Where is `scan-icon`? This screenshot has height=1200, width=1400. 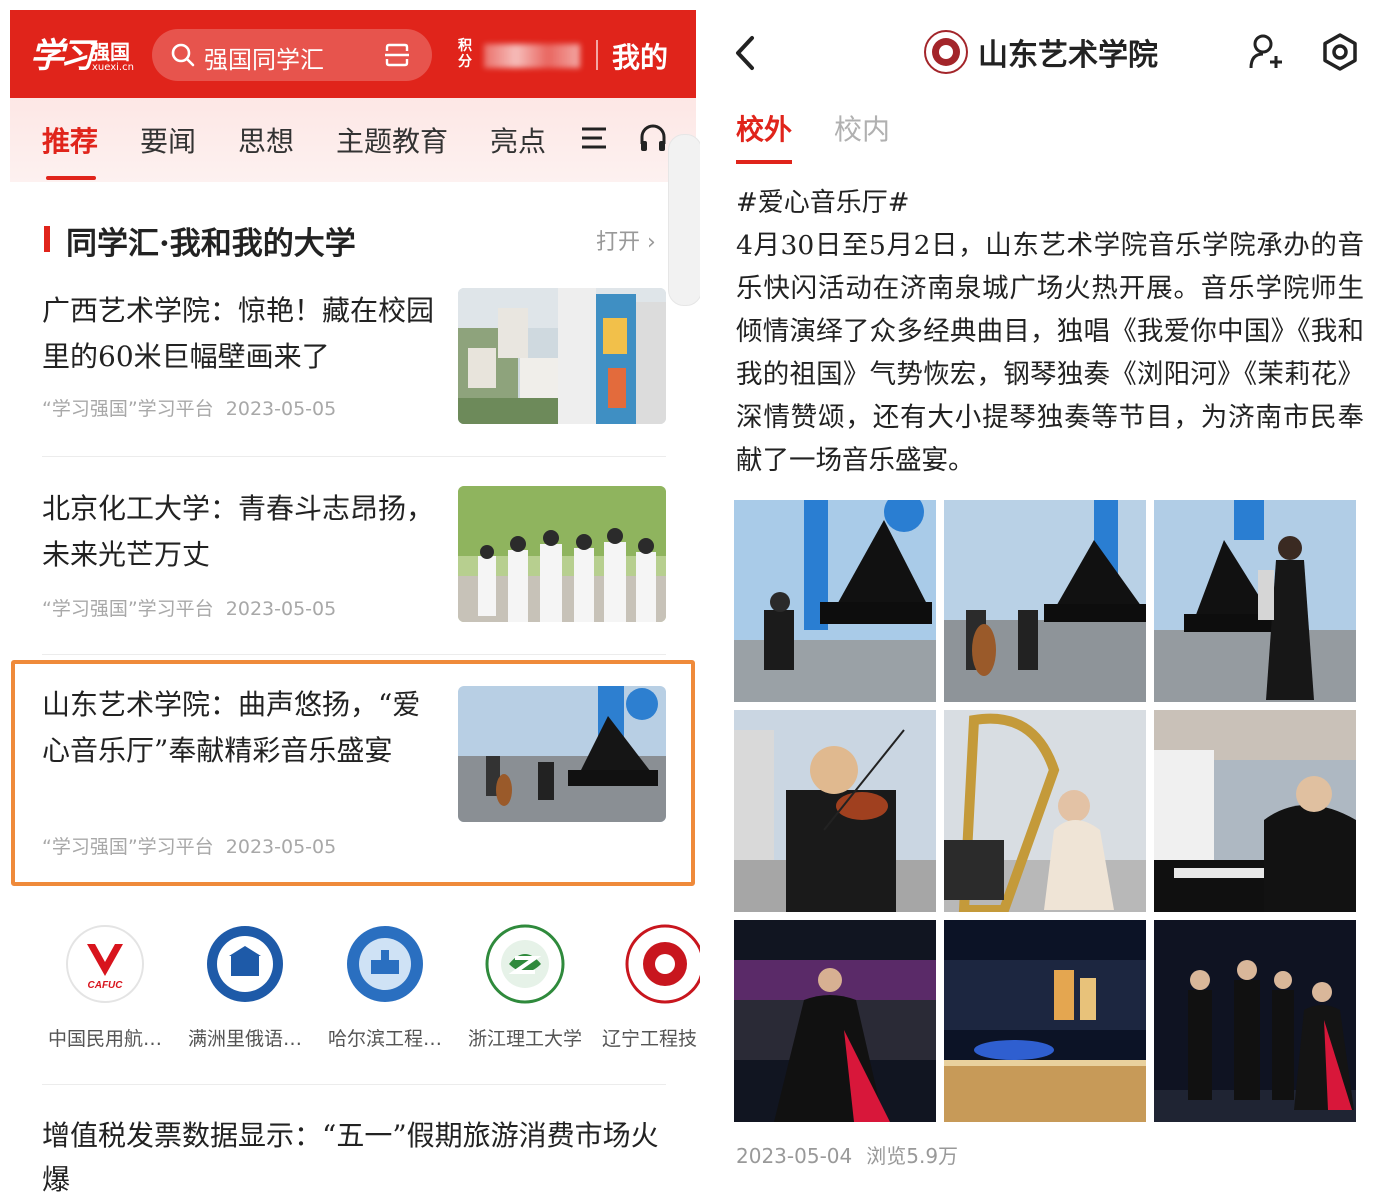
scan-icon is located at coordinates (397, 55).